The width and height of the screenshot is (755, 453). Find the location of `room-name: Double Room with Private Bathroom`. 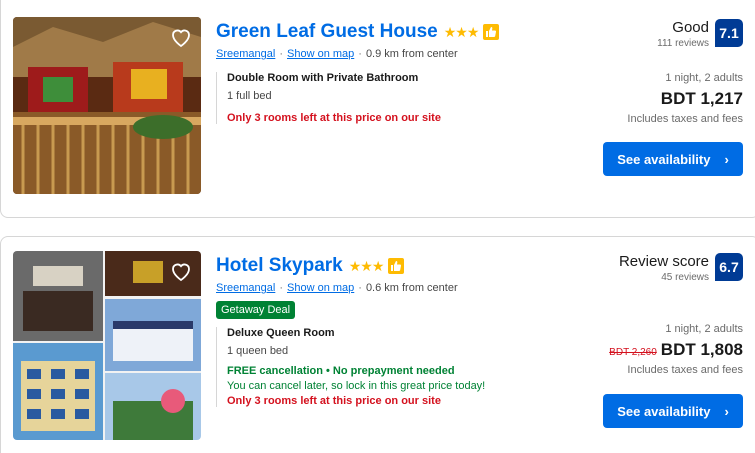

room-name: Double Room with Private Bathroom is located at coordinates (323, 78).